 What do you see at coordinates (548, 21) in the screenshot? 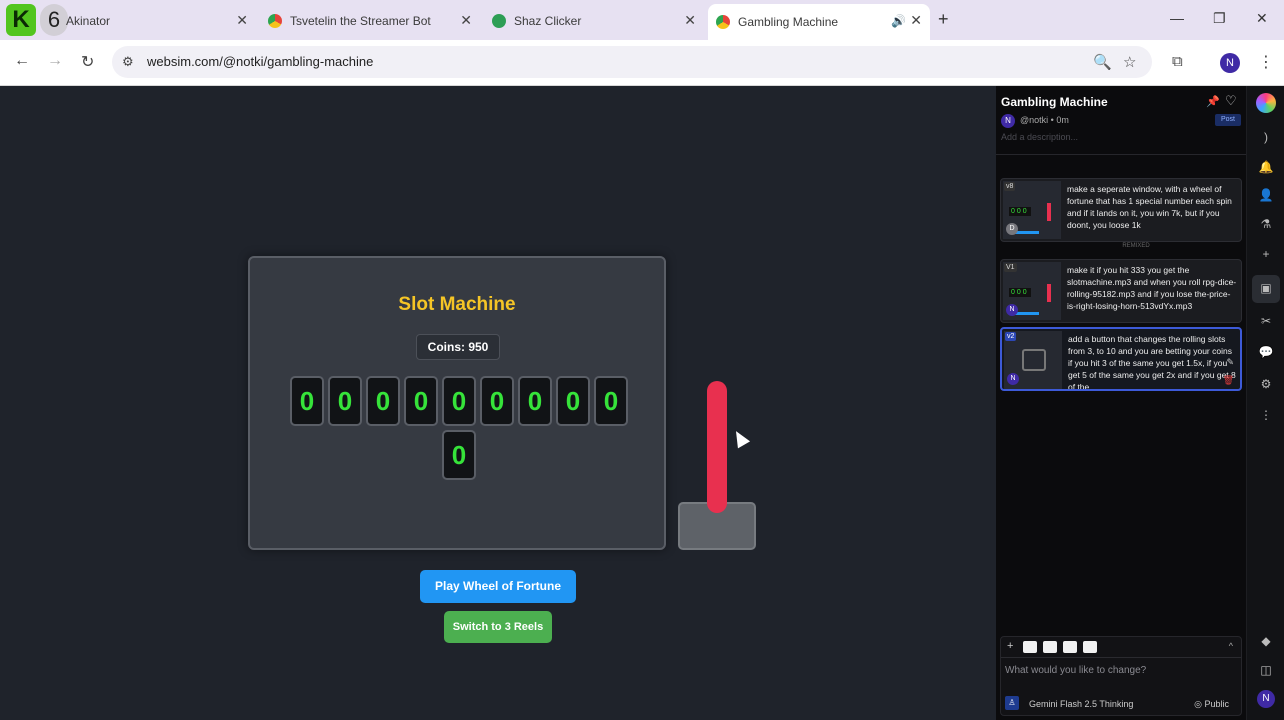
I see `tab-title: Shaz Clicker` at bounding box center [548, 21].